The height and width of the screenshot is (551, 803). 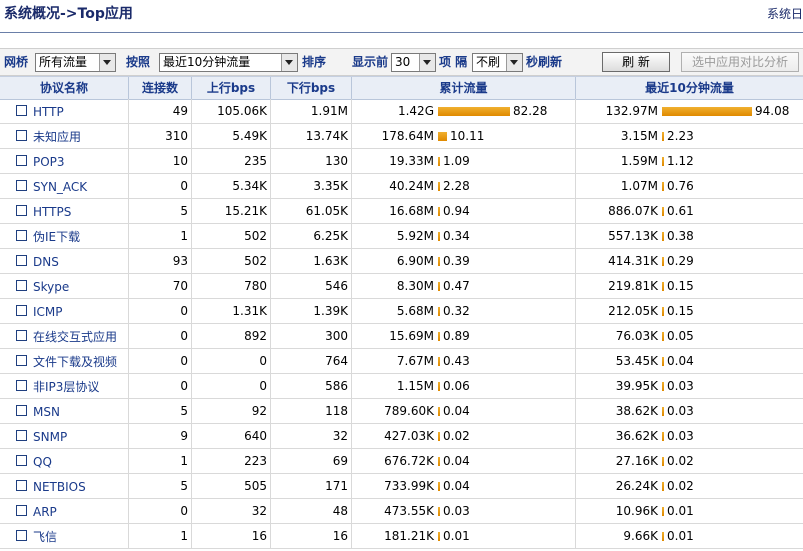 What do you see at coordinates (45, 511) in the screenshot?
I see `protocol-name-link: ARP` at bounding box center [45, 511].